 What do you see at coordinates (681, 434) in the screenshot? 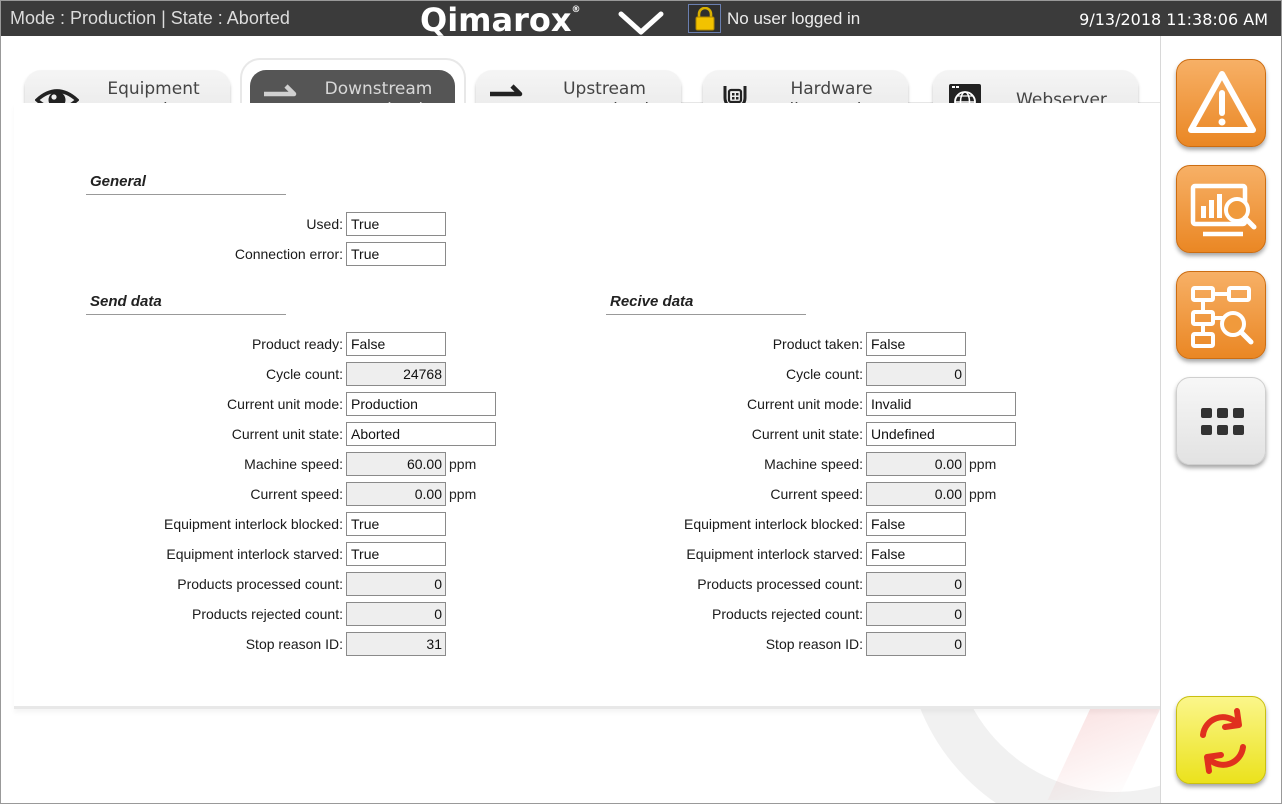
I see `receive-row: Current unit state:` at bounding box center [681, 434].